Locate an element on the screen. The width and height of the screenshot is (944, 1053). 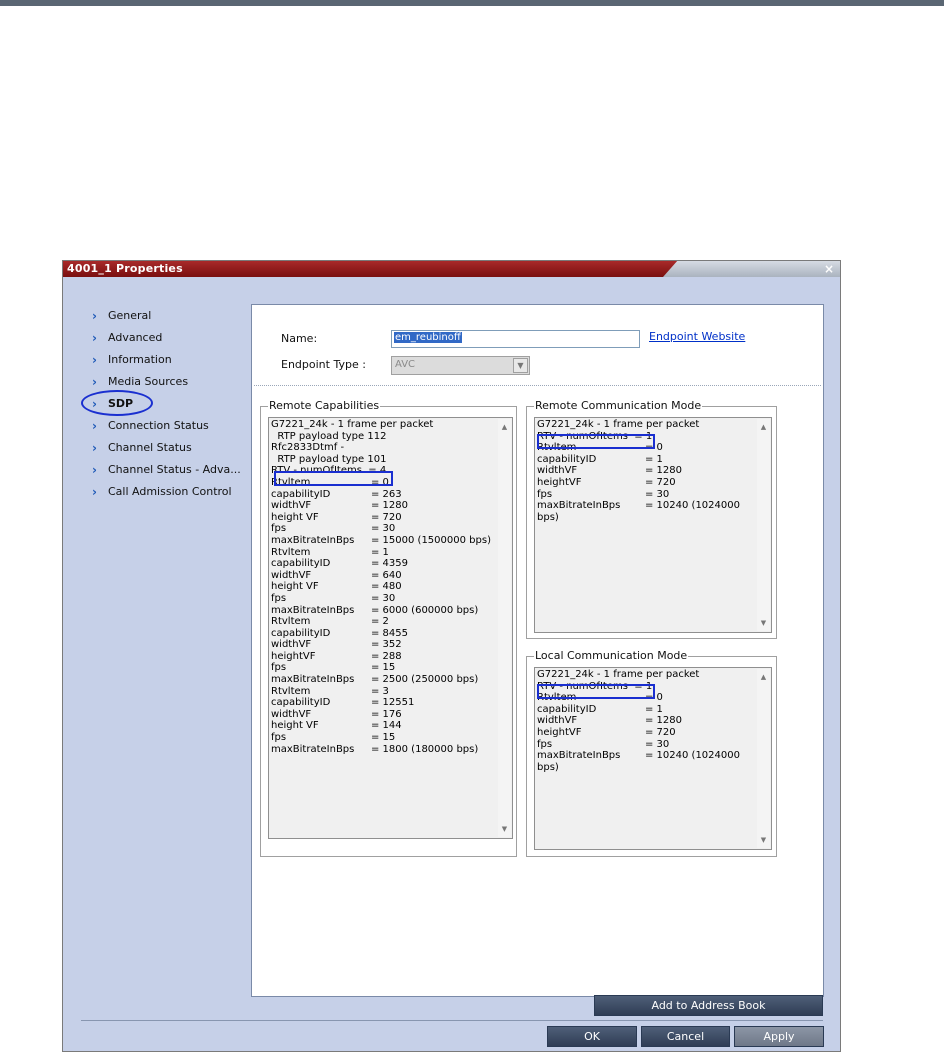
sidebar-item-general: › General is located at coordinates (157, 316).